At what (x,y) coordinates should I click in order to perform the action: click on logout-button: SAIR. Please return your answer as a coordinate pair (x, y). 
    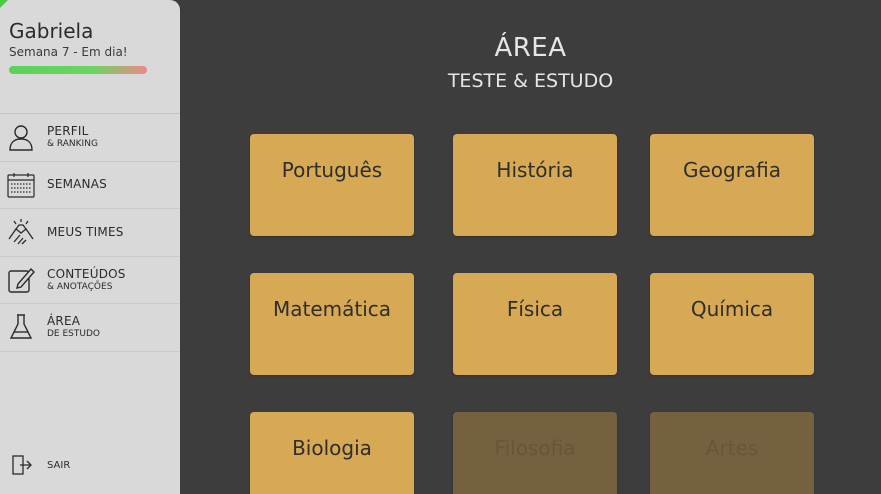
    Looking at the image, I should click on (37, 465).